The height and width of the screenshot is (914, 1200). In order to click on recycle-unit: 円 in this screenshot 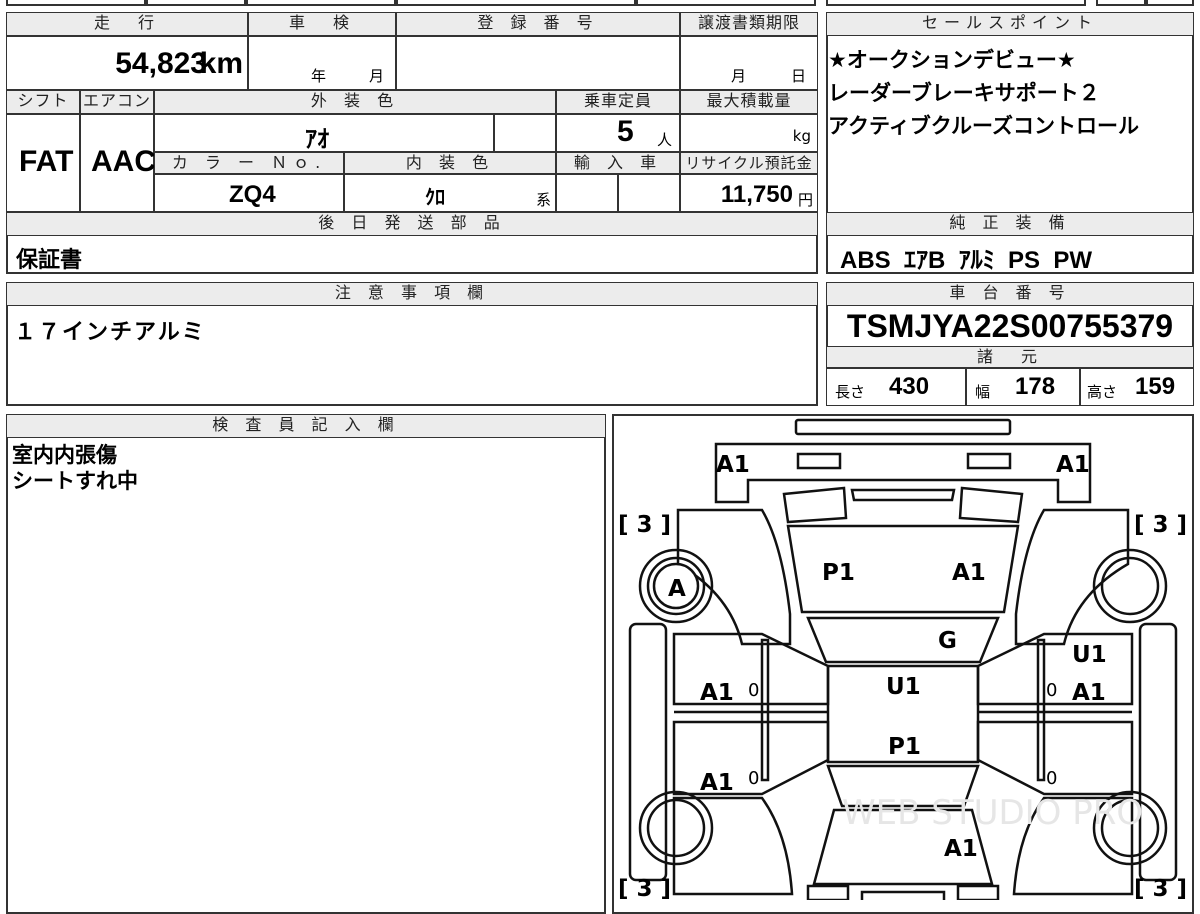, I will do `click(805, 200)`.